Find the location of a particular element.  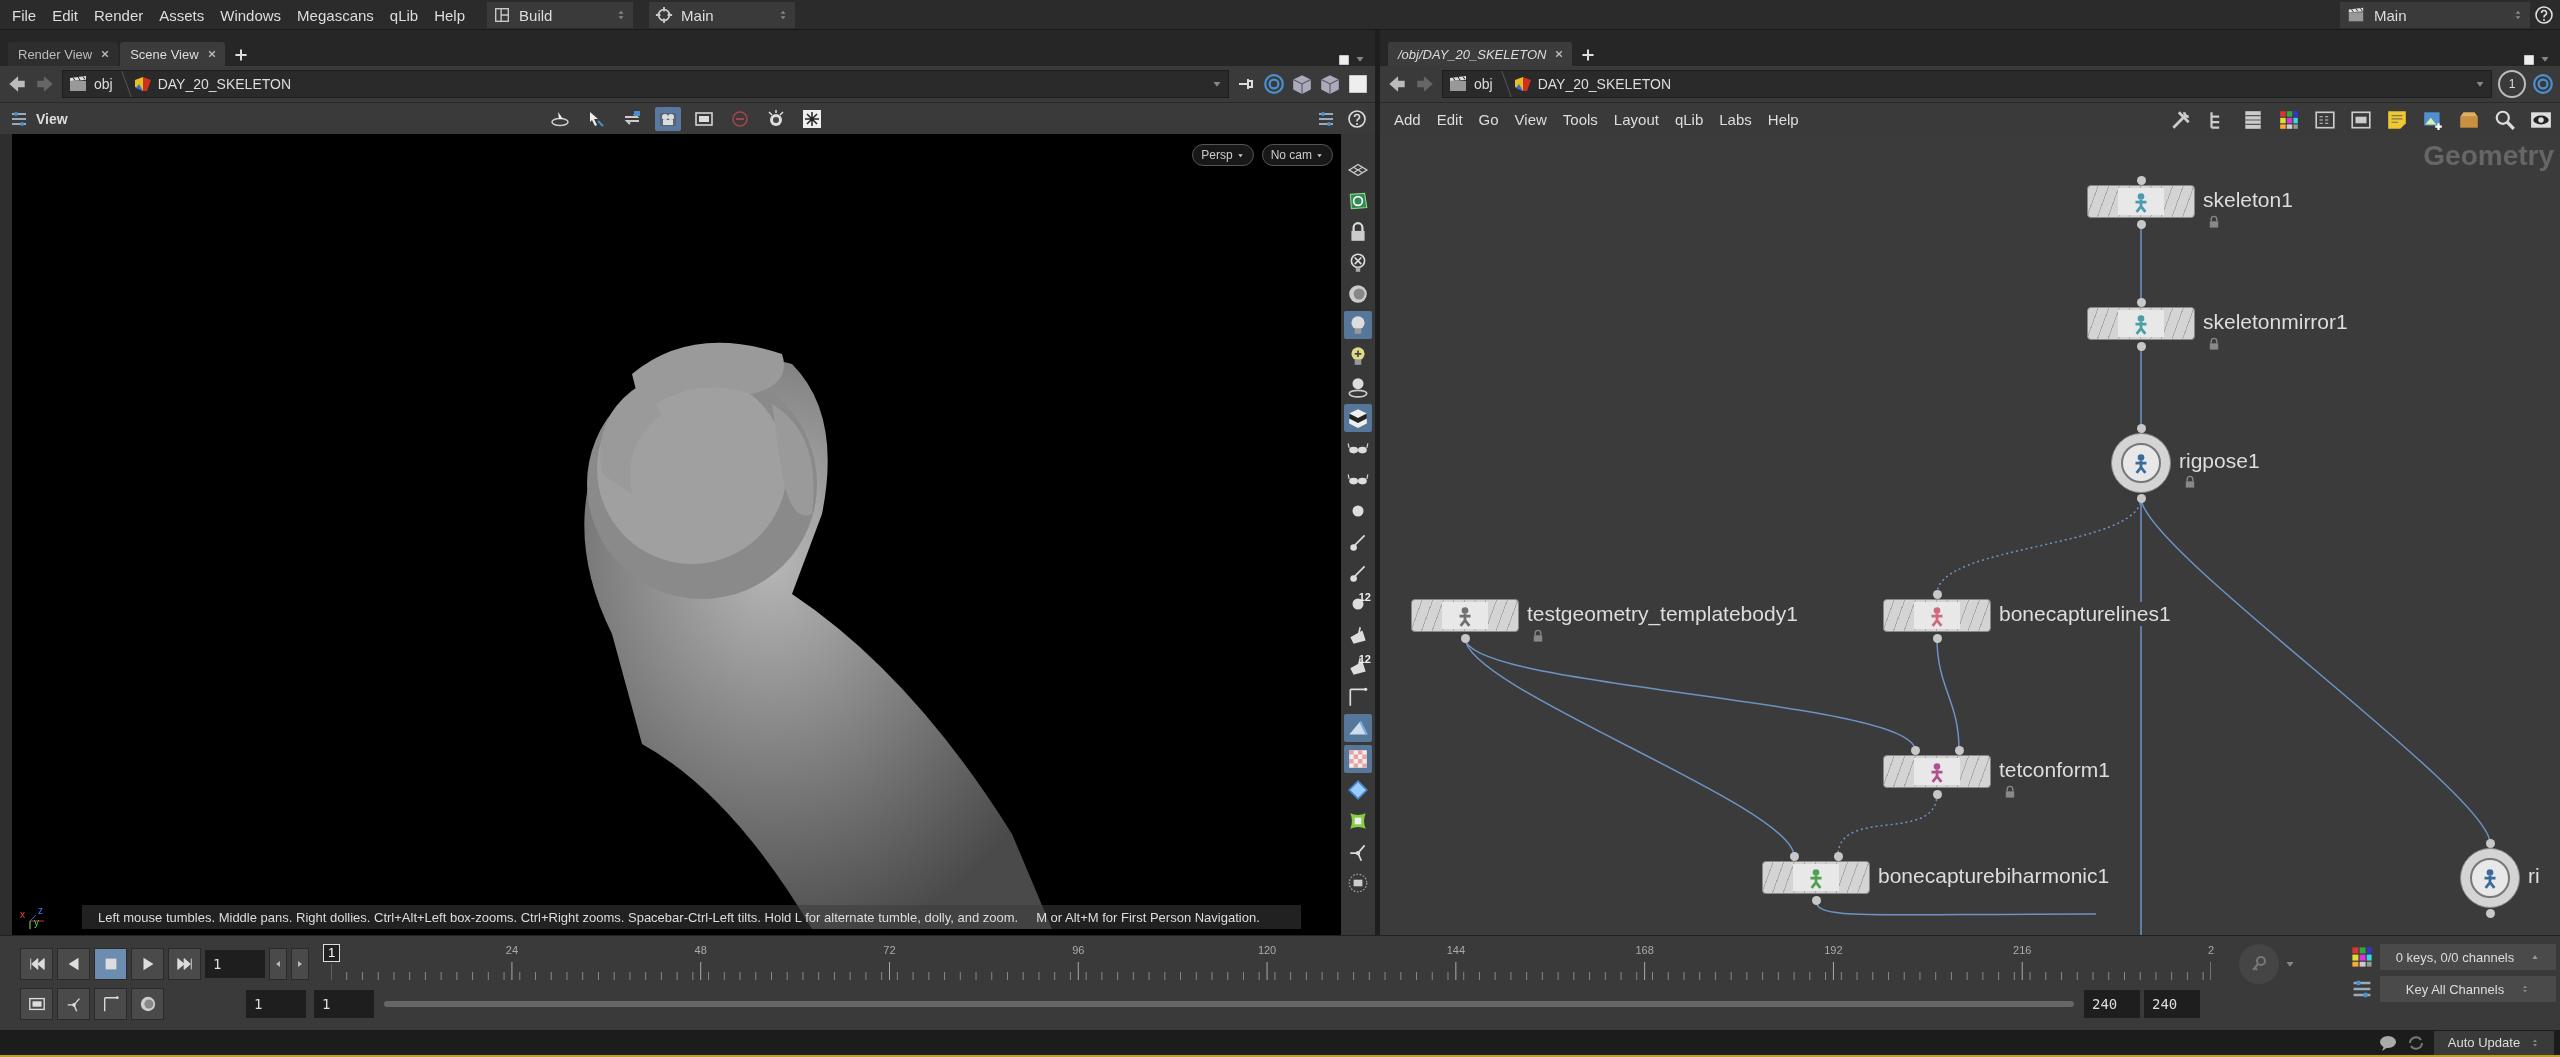

search-icon is located at coordinates (2505, 119).